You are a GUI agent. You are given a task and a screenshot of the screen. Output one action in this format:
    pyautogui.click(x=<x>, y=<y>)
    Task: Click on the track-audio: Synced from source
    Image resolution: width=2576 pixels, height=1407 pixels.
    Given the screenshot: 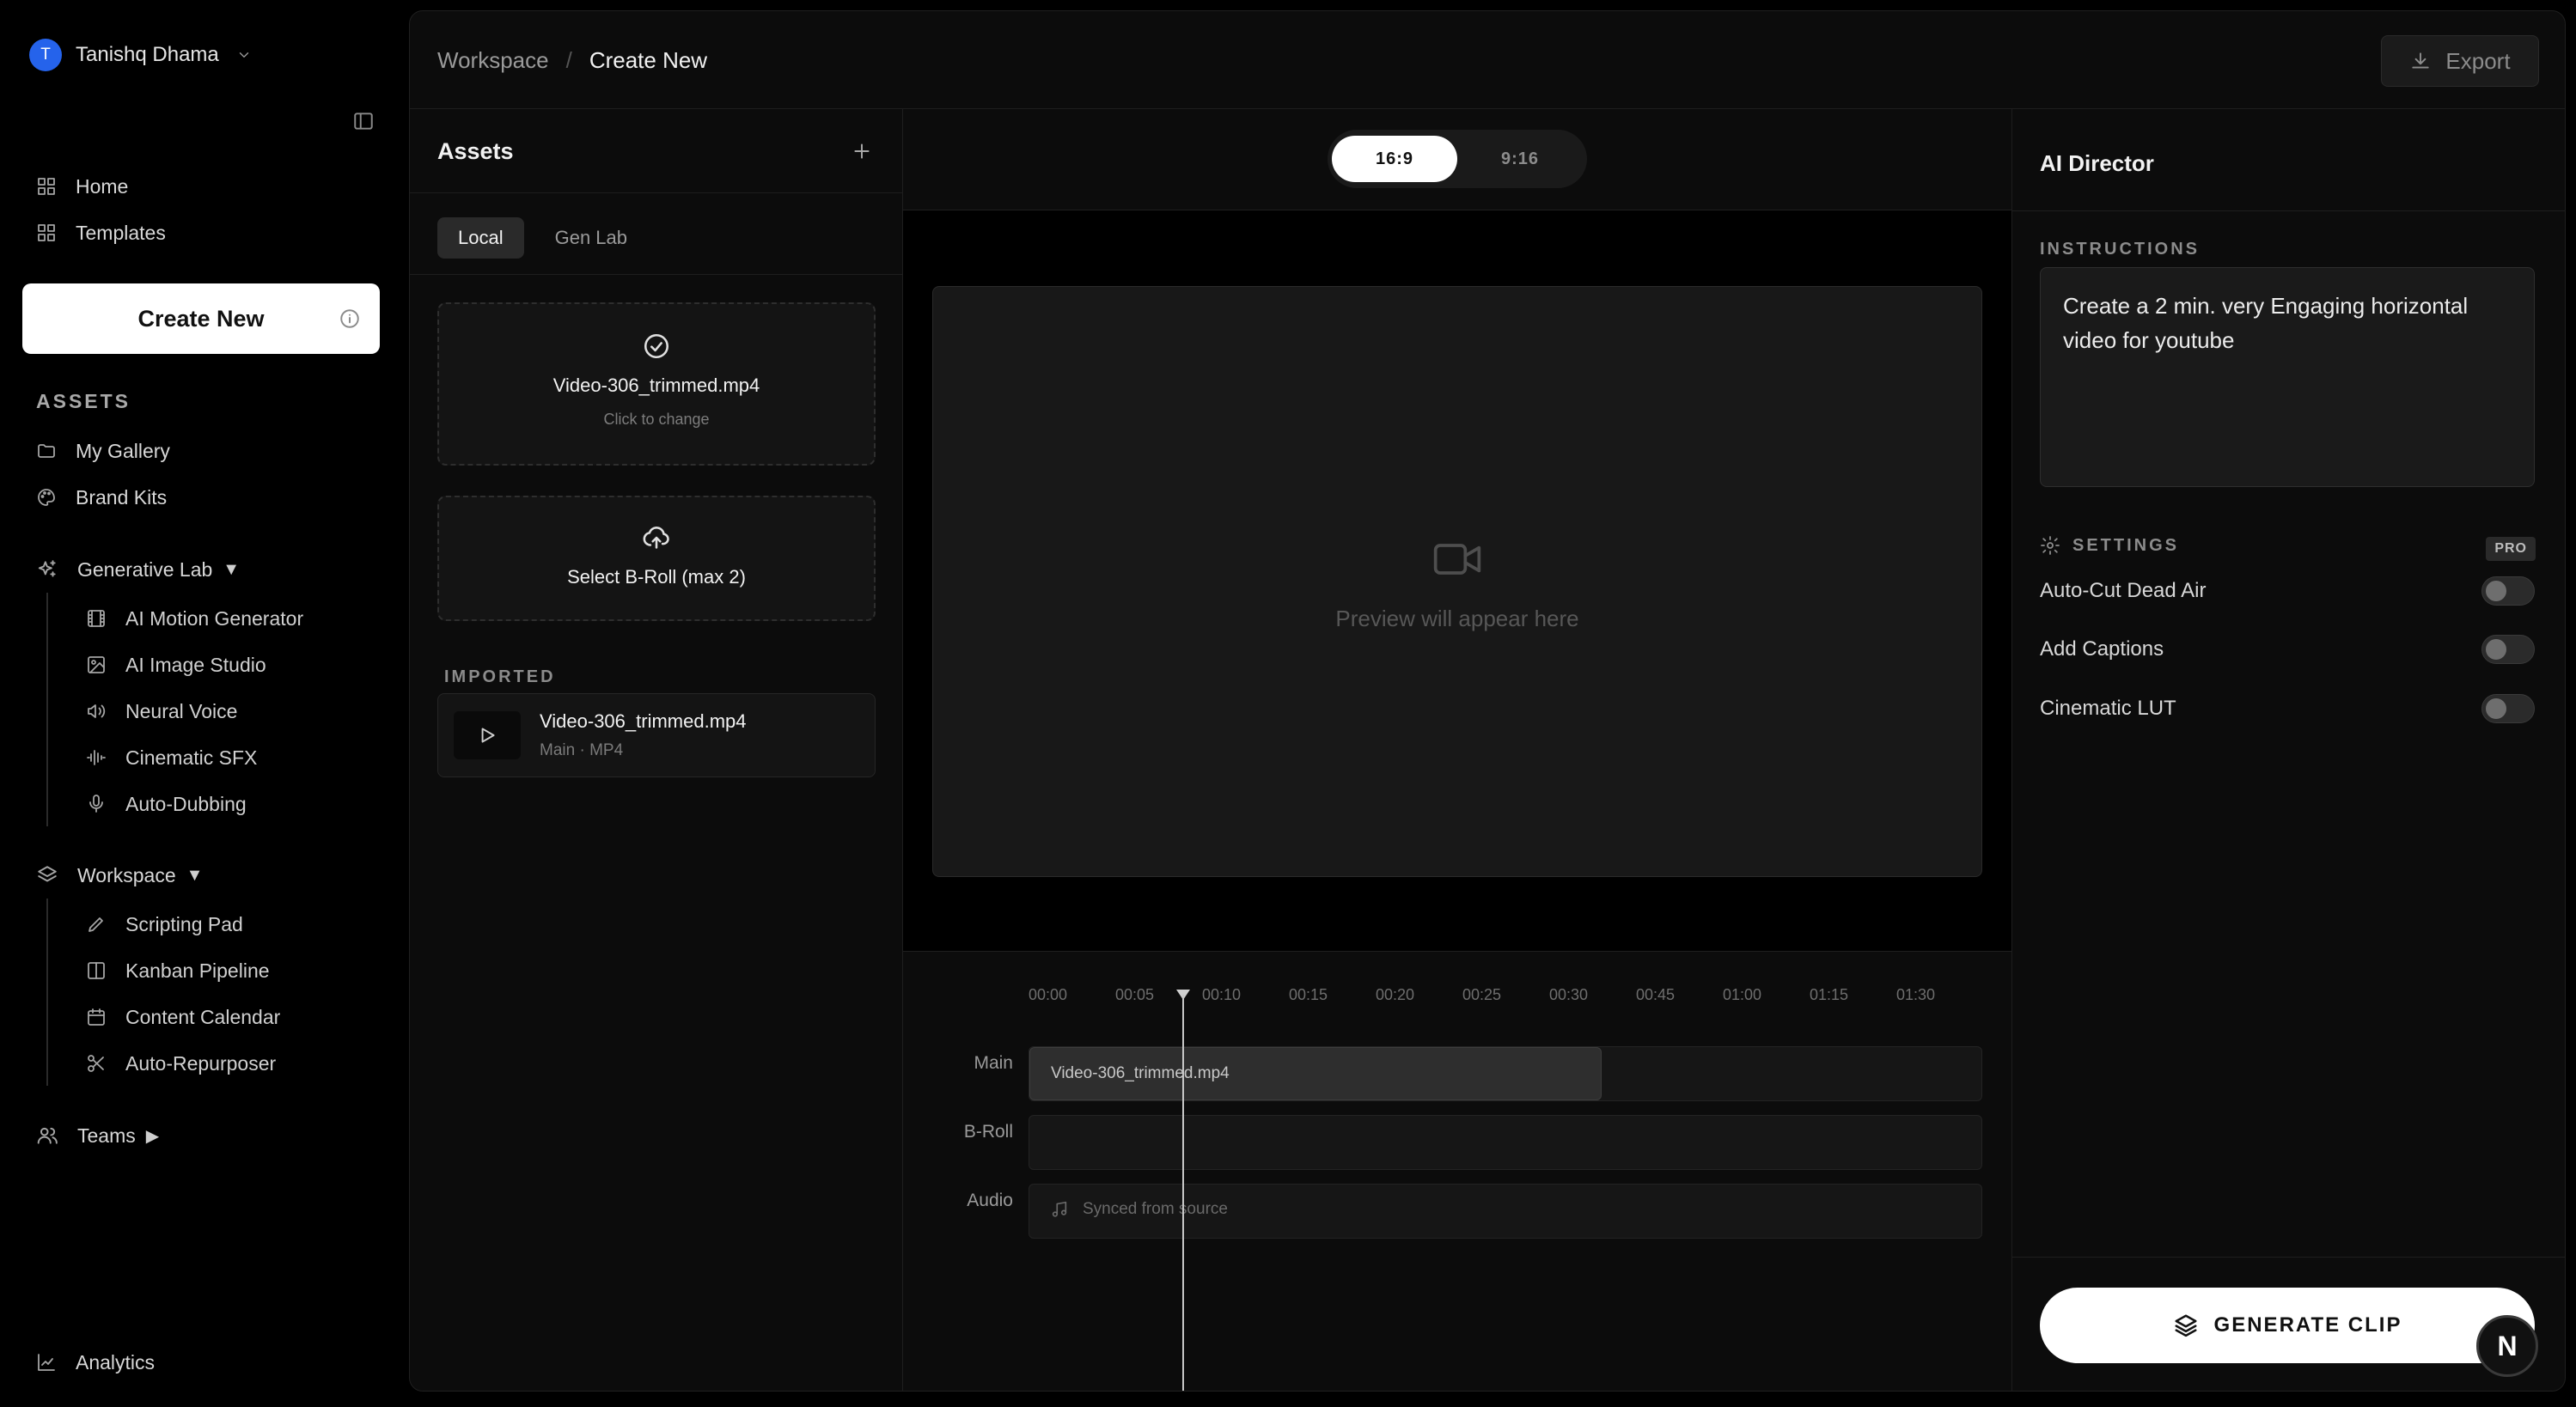 What is the action you would take?
    pyautogui.click(x=1505, y=1211)
    